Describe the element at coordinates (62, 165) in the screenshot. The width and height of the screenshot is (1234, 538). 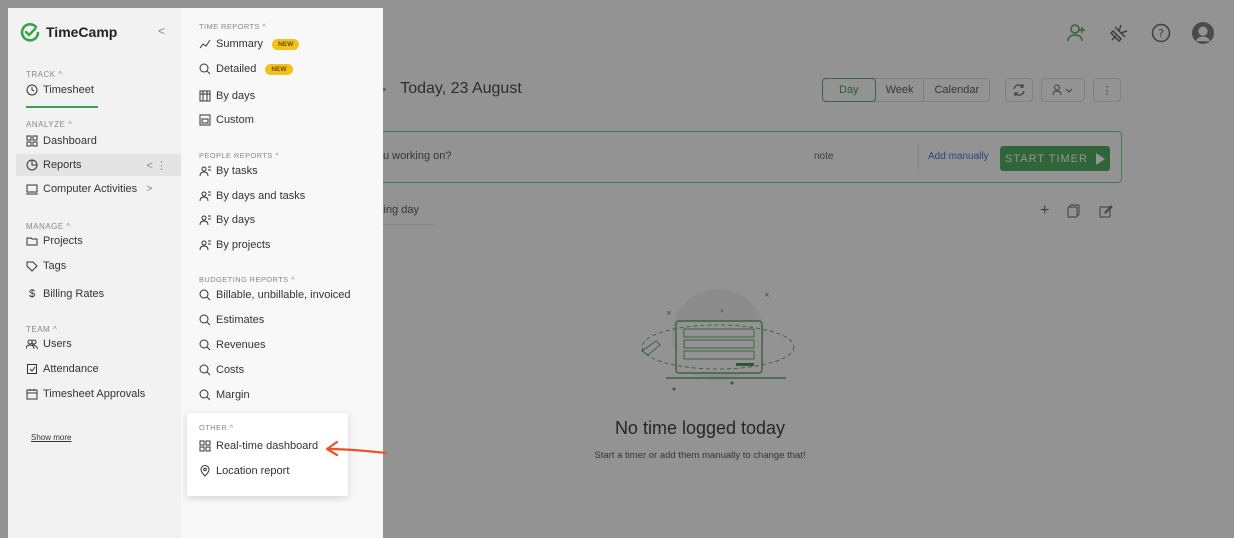
I see `sidebar-item-label: Reports` at that location.